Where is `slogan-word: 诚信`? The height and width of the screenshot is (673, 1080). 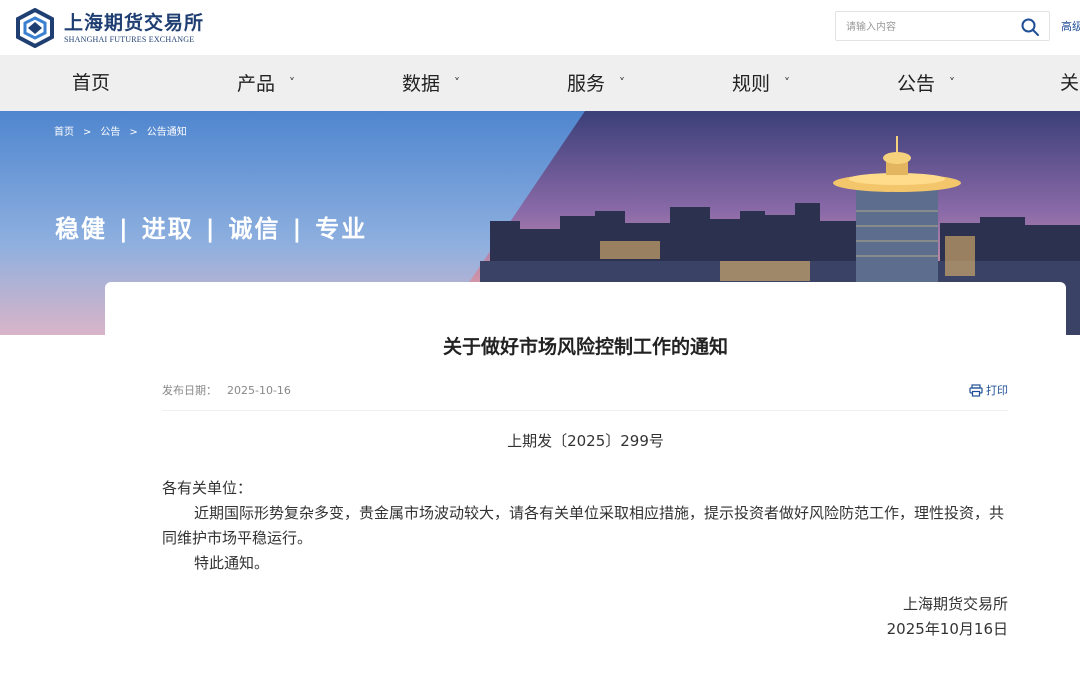
slogan-word: 诚信 is located at coordinates (254, 229).